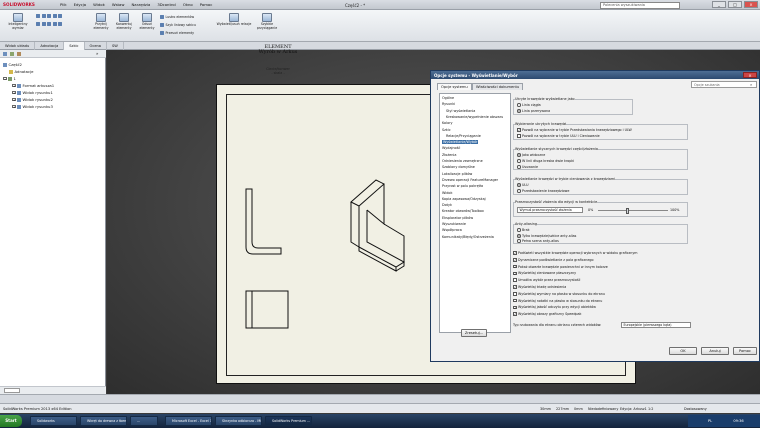 This screenshot has width=760, height=428. I want to click on taskbar-item-excel: Microsoft Excel - Excel 1, so click(188, 421).